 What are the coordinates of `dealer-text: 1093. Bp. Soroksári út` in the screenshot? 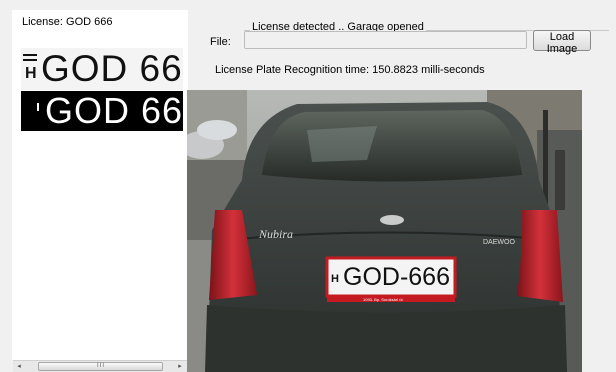 It's located at (383, 299).